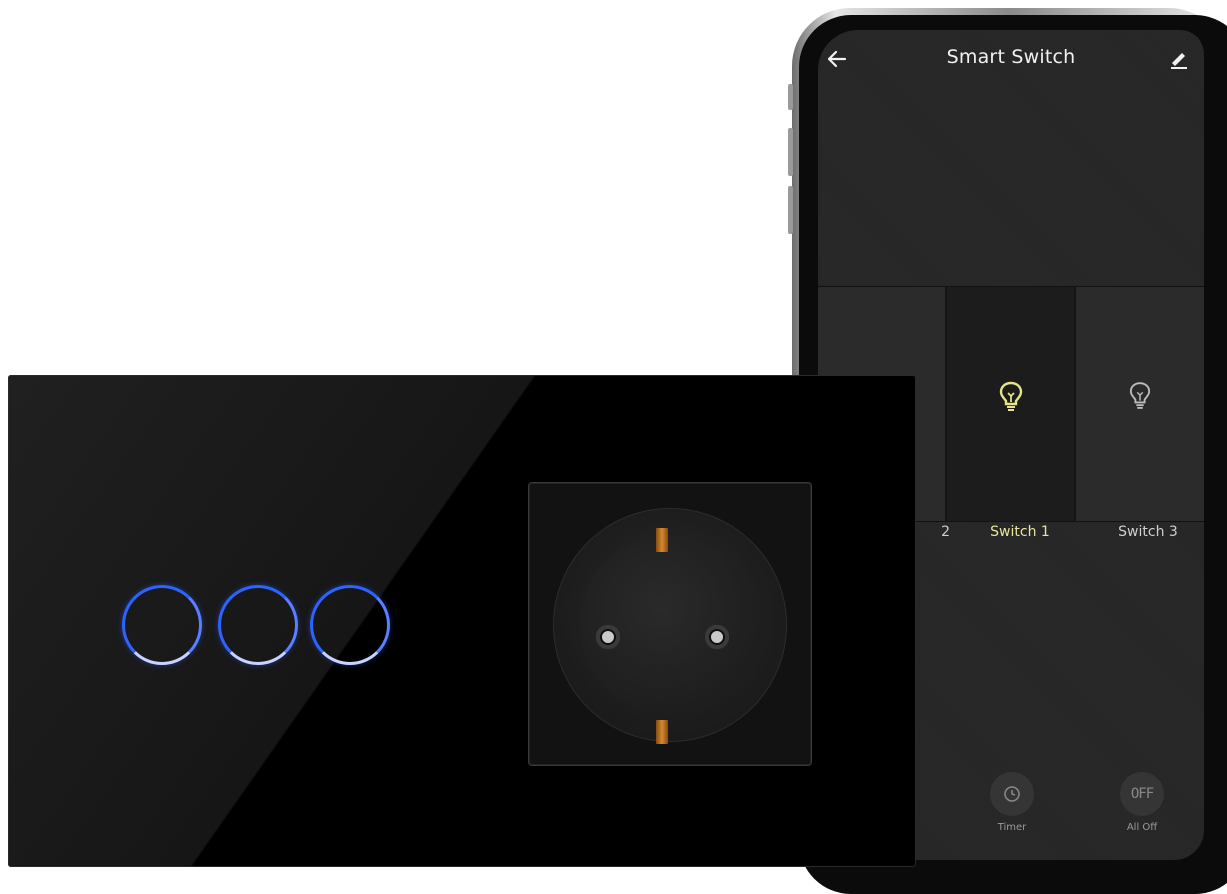  Describe the element at coordinates (717, 637) in the screenshot. I see `socket-pin-hole-right` at that location.